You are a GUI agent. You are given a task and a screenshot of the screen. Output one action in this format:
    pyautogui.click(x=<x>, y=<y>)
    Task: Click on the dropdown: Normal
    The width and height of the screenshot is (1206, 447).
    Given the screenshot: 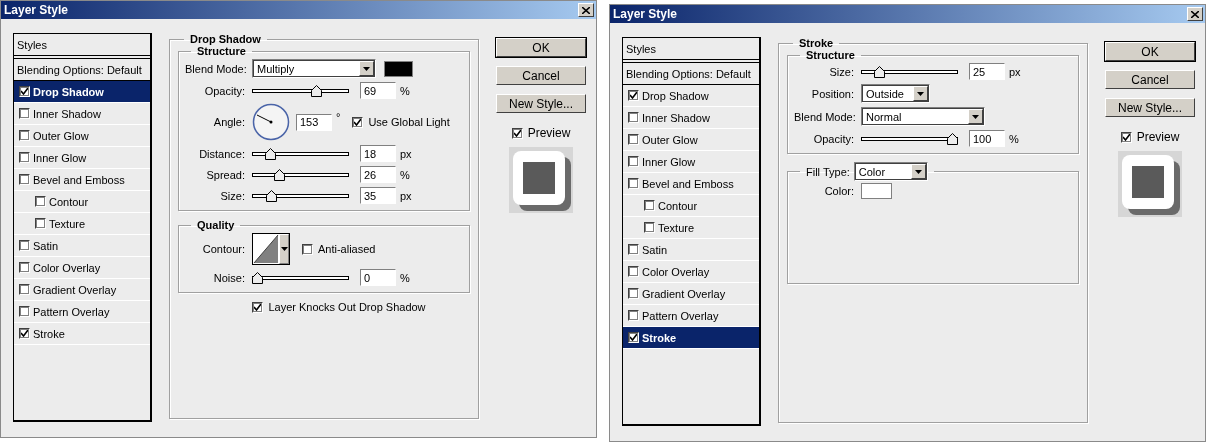 What is the action you would take?
    pyautogui.click(x=923, y=116)
    